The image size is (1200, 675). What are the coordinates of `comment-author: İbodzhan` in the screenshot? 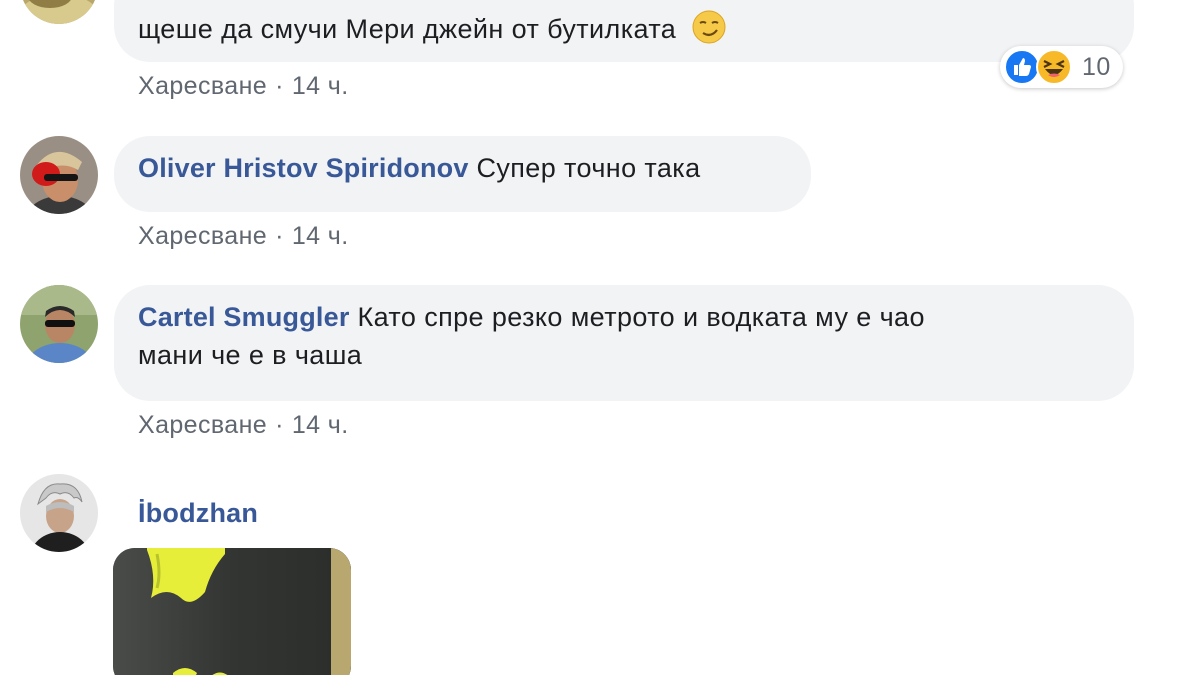 It's located at (198, 513).